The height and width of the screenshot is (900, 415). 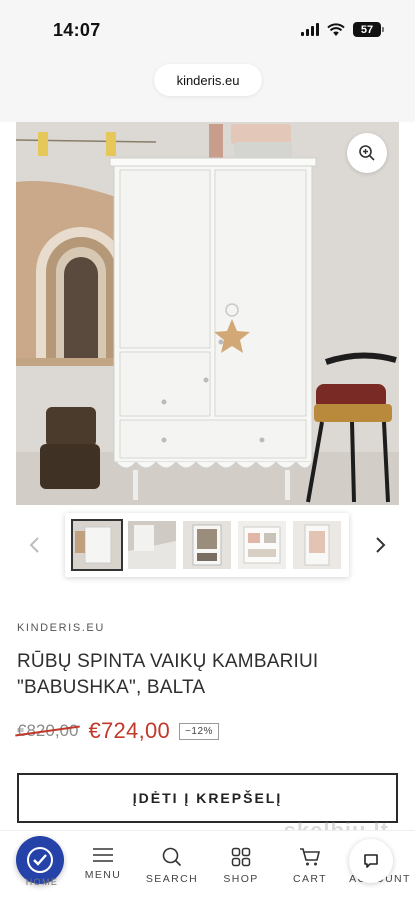 I want to click on thumbnail-strip, so click(x=207, y=545).